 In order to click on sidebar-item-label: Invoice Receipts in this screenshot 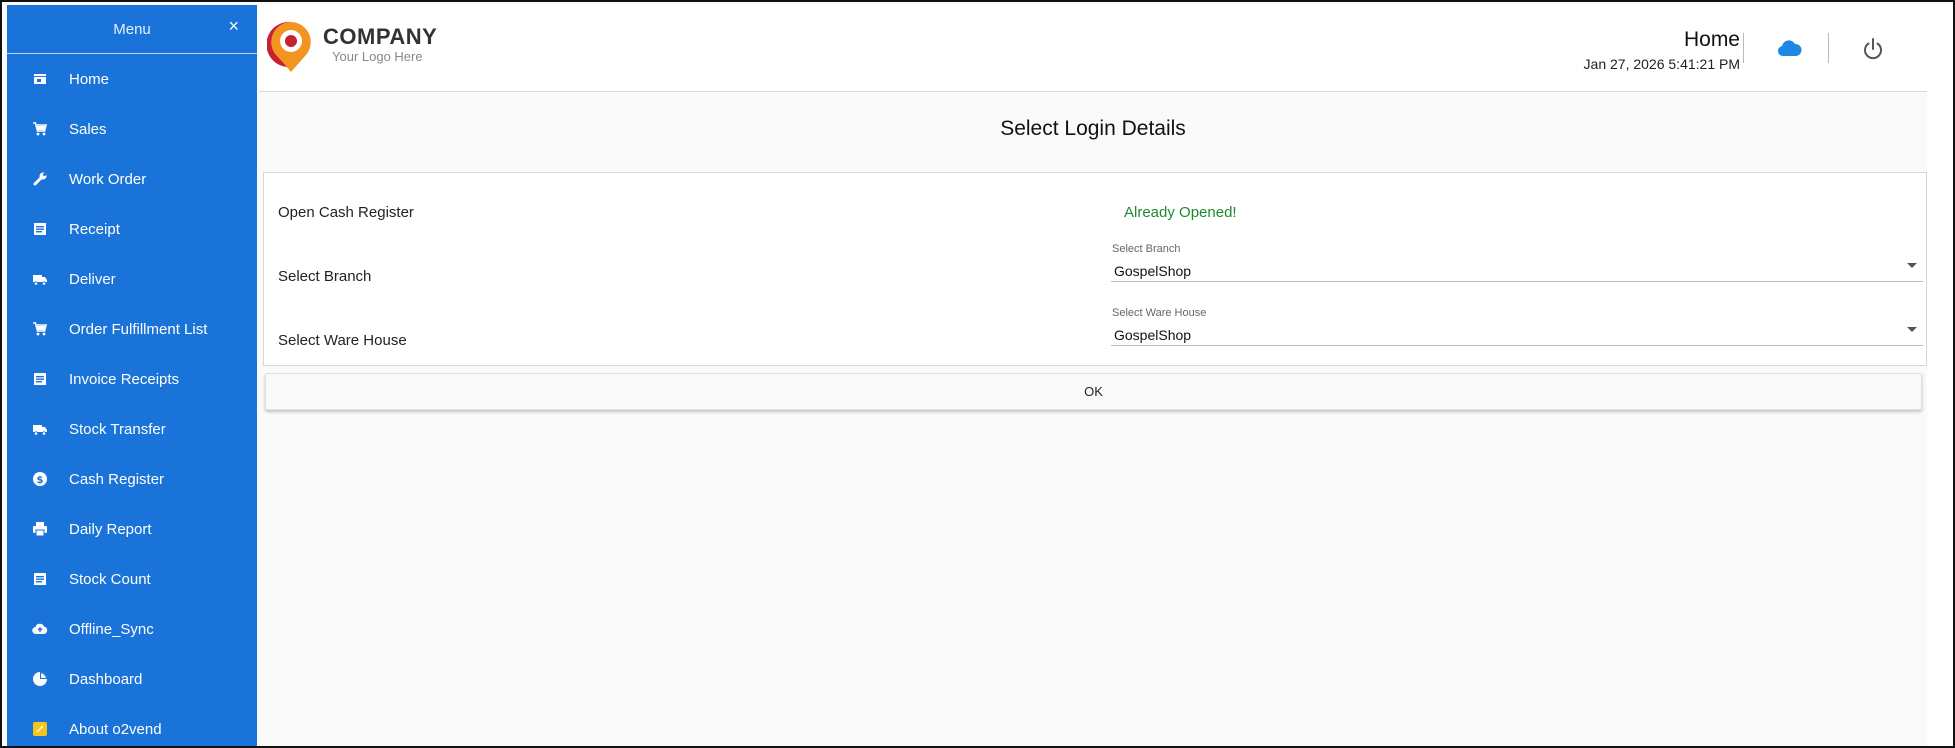, I will do `click(124, 379)`.